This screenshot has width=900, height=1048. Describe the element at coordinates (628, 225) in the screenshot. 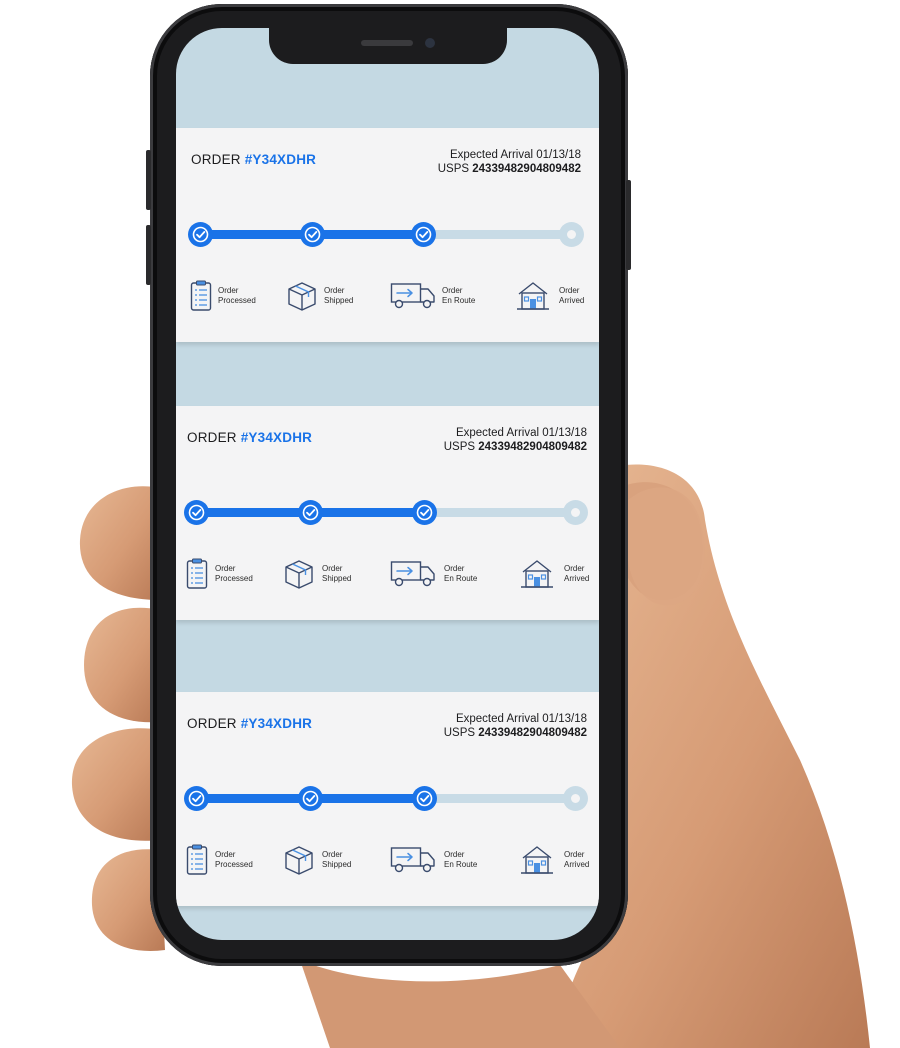

I see `power-button` at that location.